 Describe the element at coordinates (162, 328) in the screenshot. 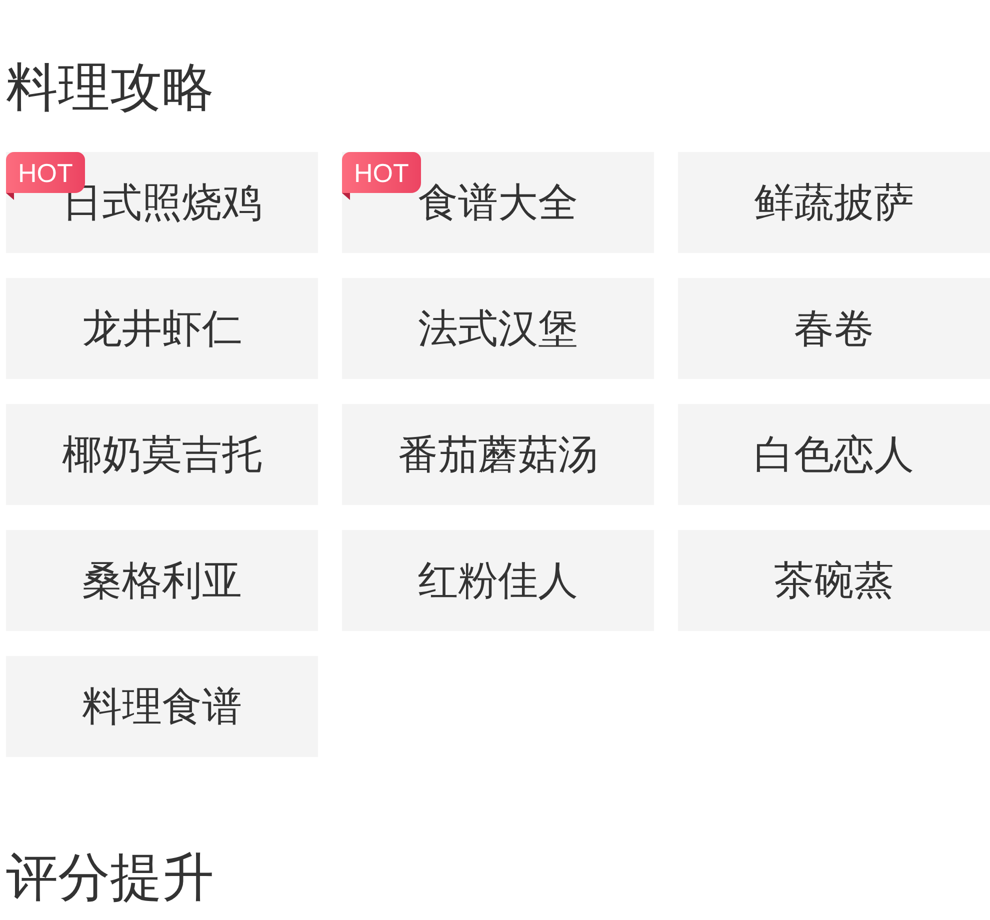

I see `recipe-tile: 龙井虾仁` at that location.